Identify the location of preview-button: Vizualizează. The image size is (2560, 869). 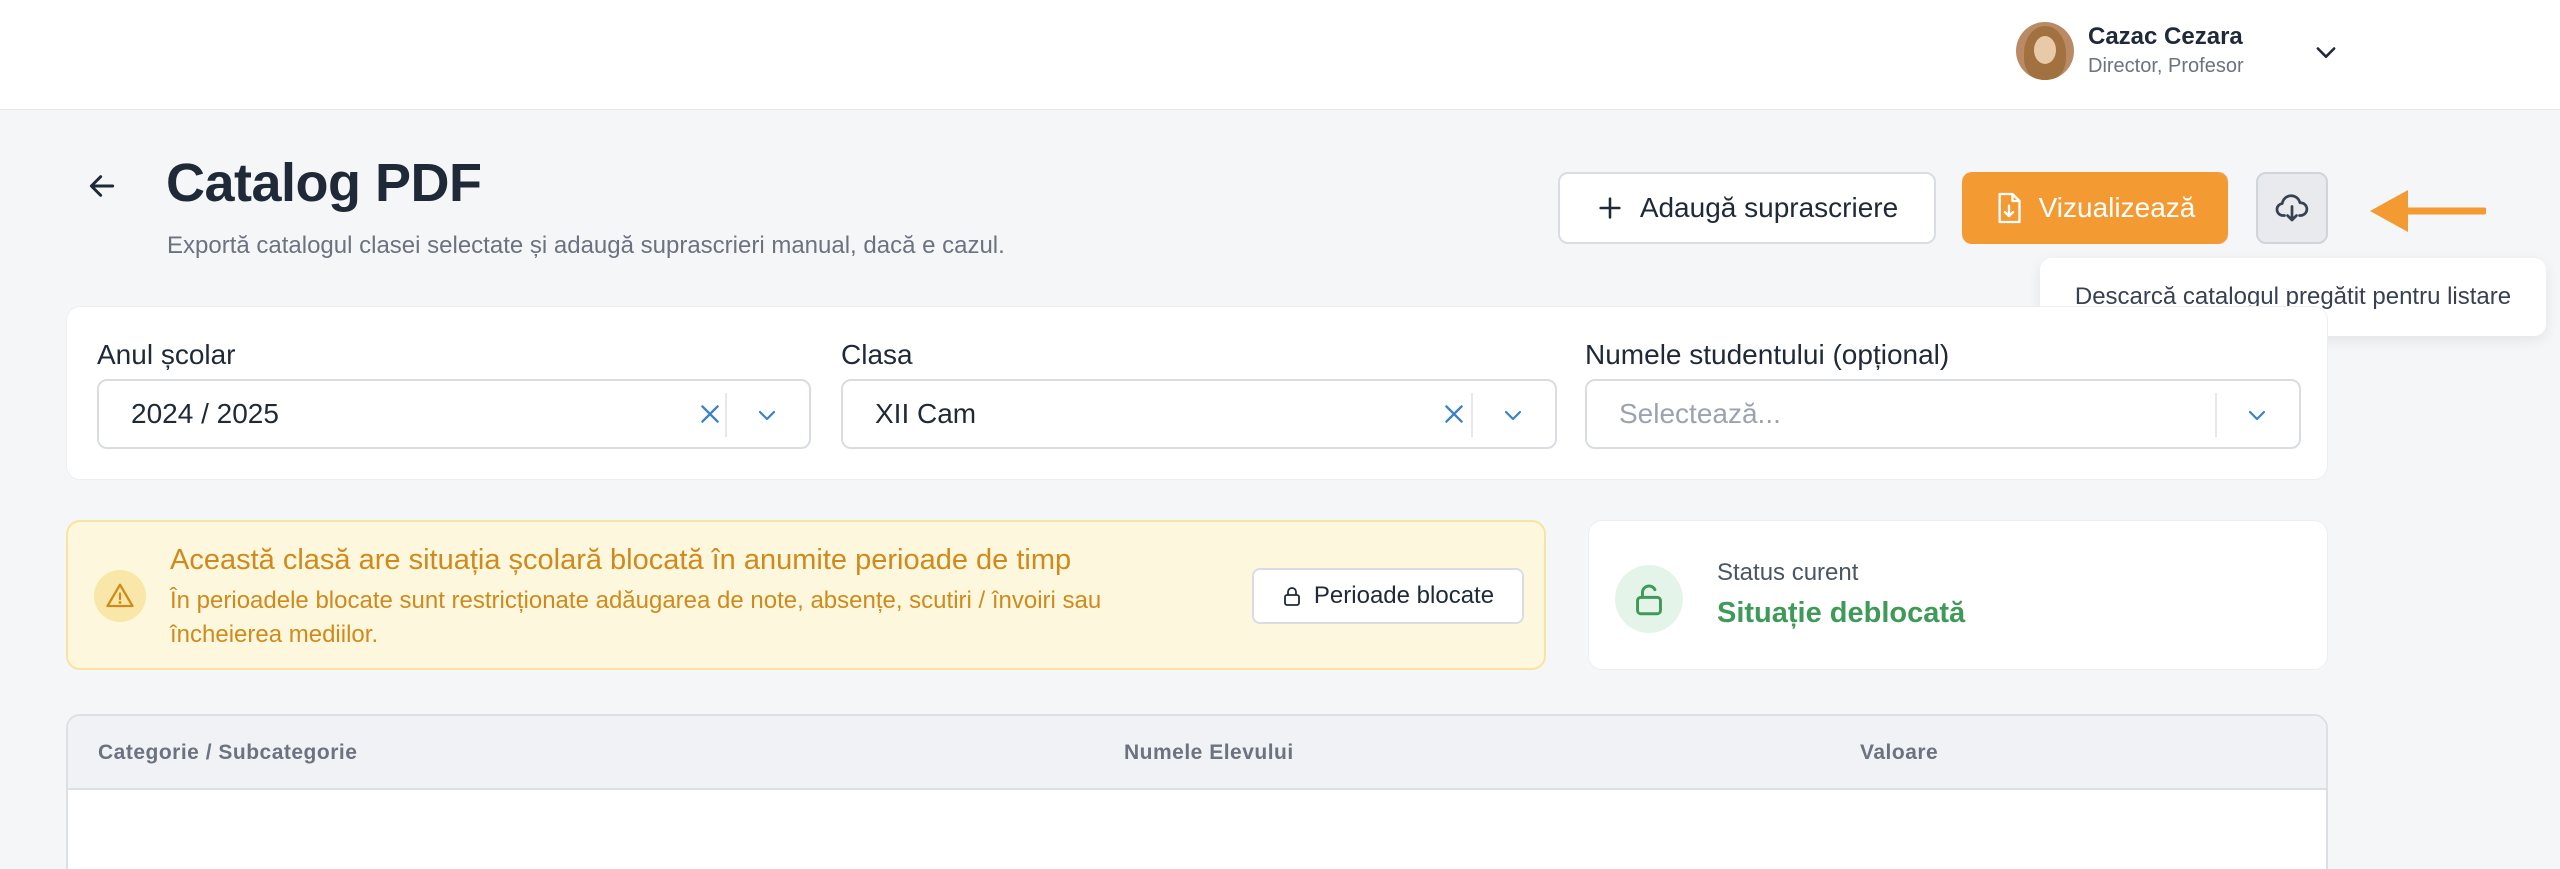
(2095, 208).